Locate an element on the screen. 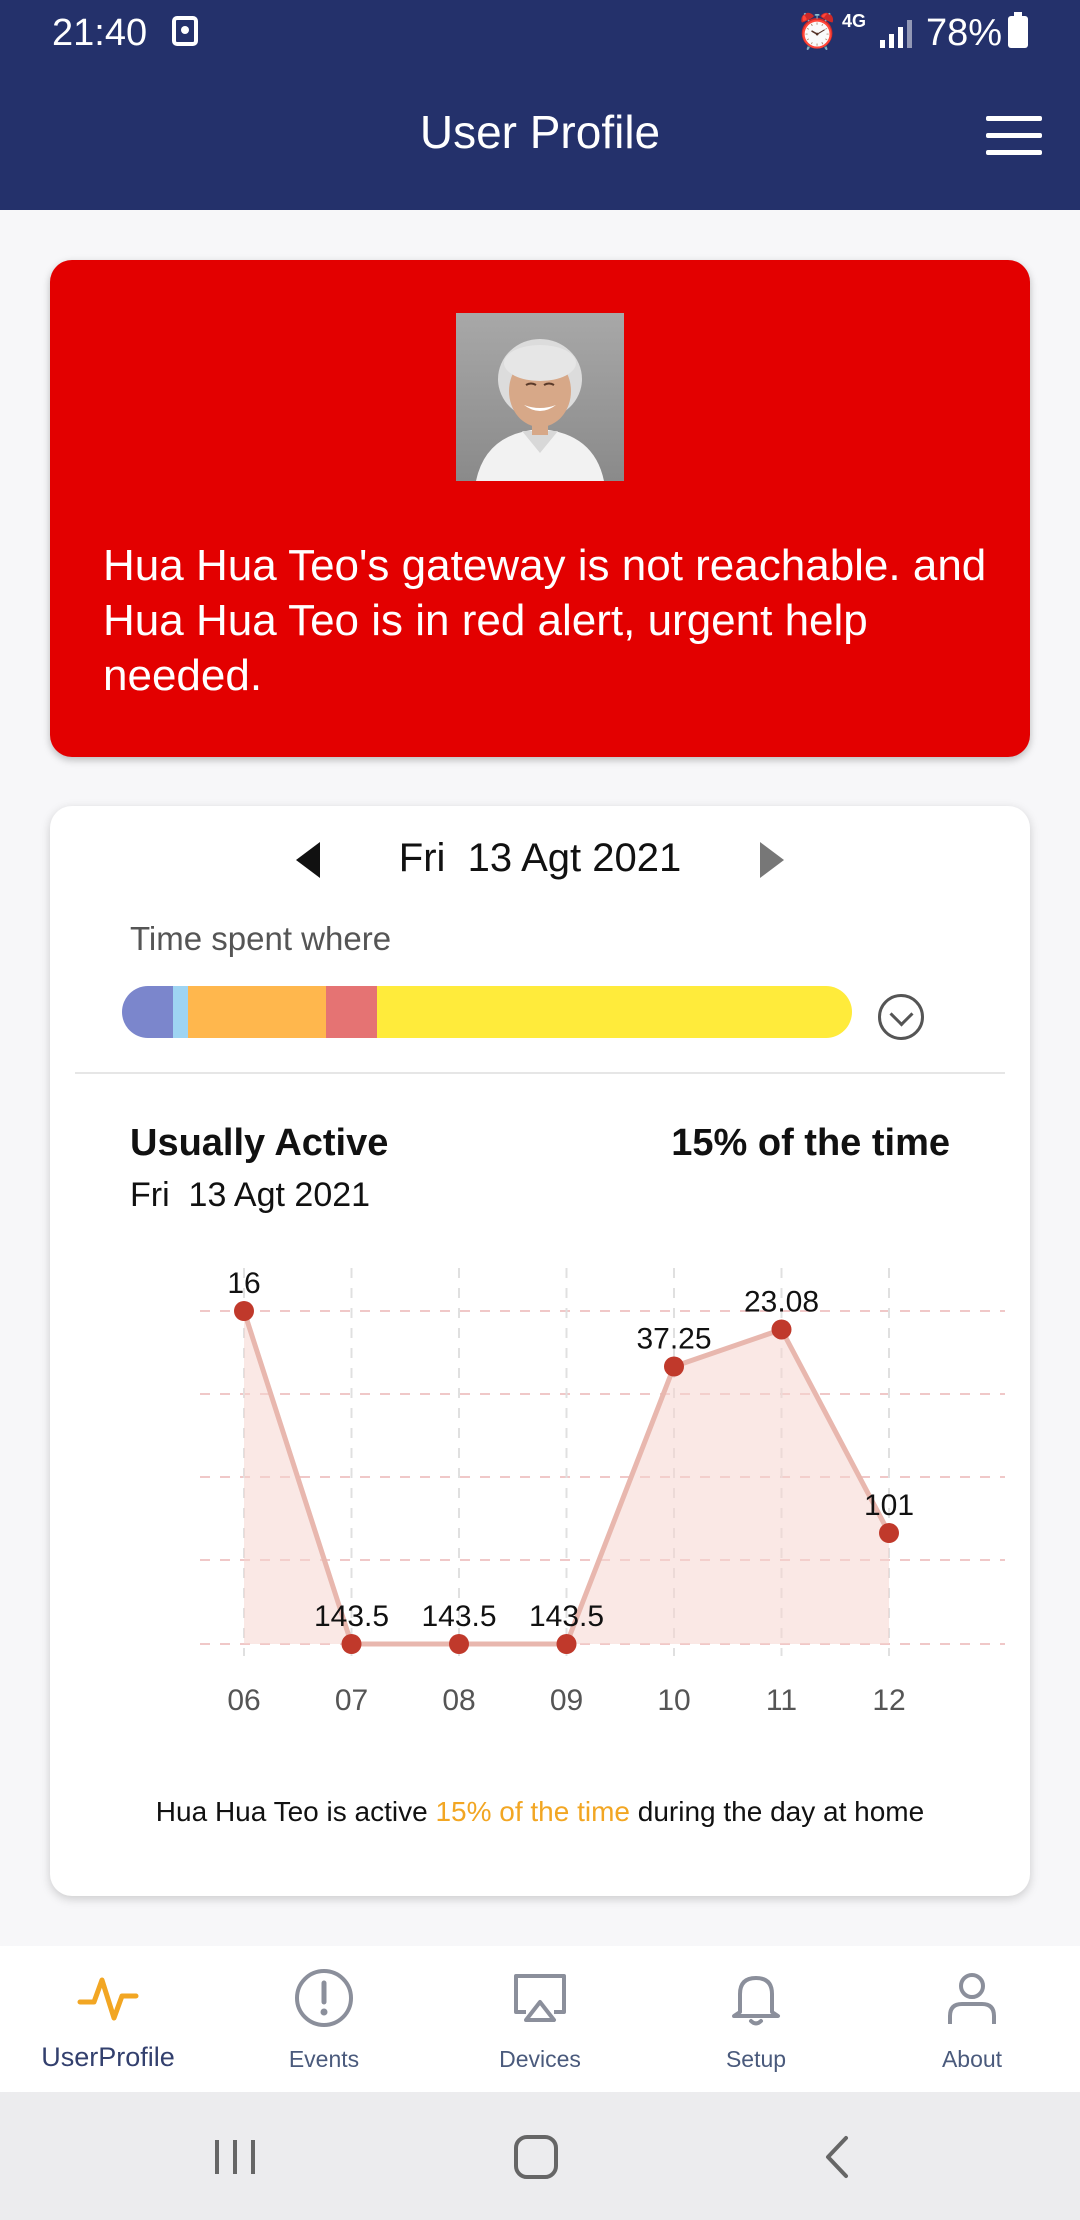 This screenshot has height=2220, width=1080. nav-userprofile: UserProfile is located at coordinates (108, 2019).